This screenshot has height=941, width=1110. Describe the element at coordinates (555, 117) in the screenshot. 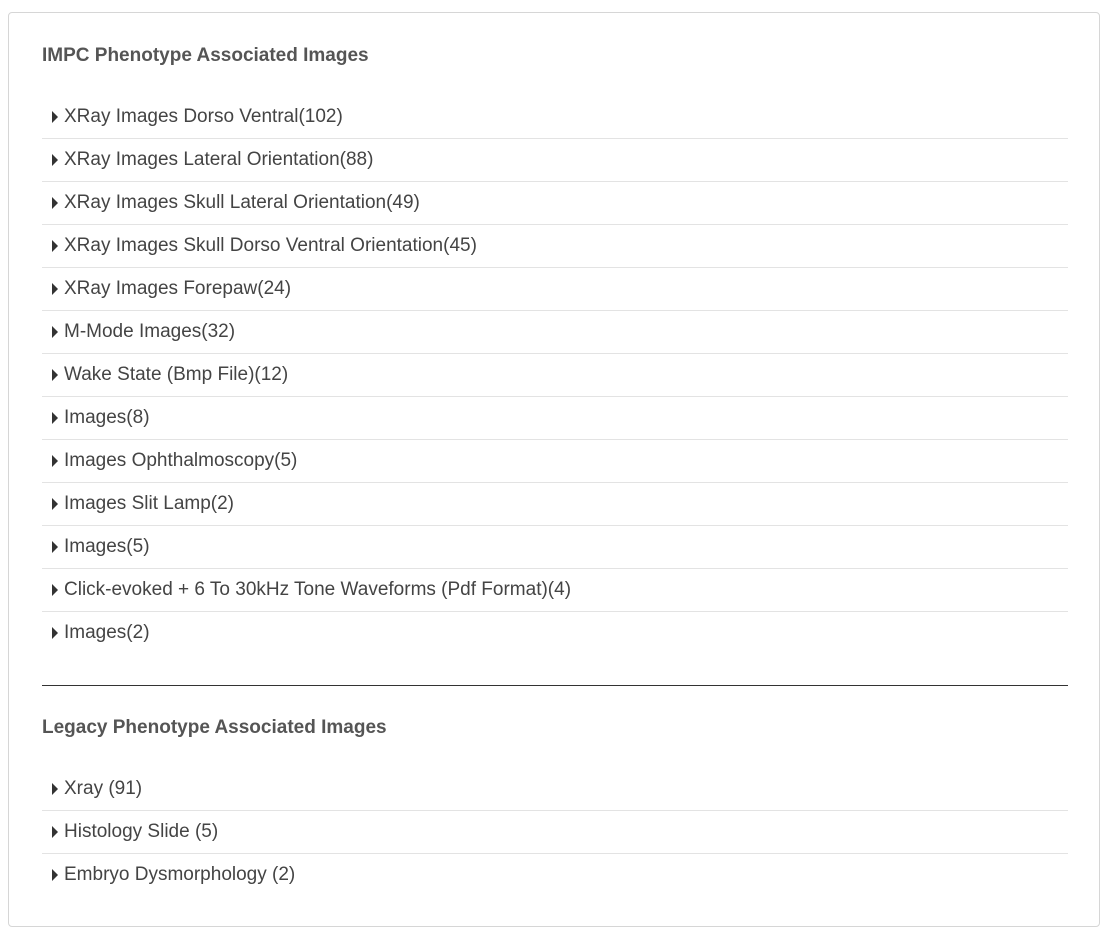

I see `list-item-xray-dorso-ventral: XRay Images Dorso Ventral(102)` at that location.